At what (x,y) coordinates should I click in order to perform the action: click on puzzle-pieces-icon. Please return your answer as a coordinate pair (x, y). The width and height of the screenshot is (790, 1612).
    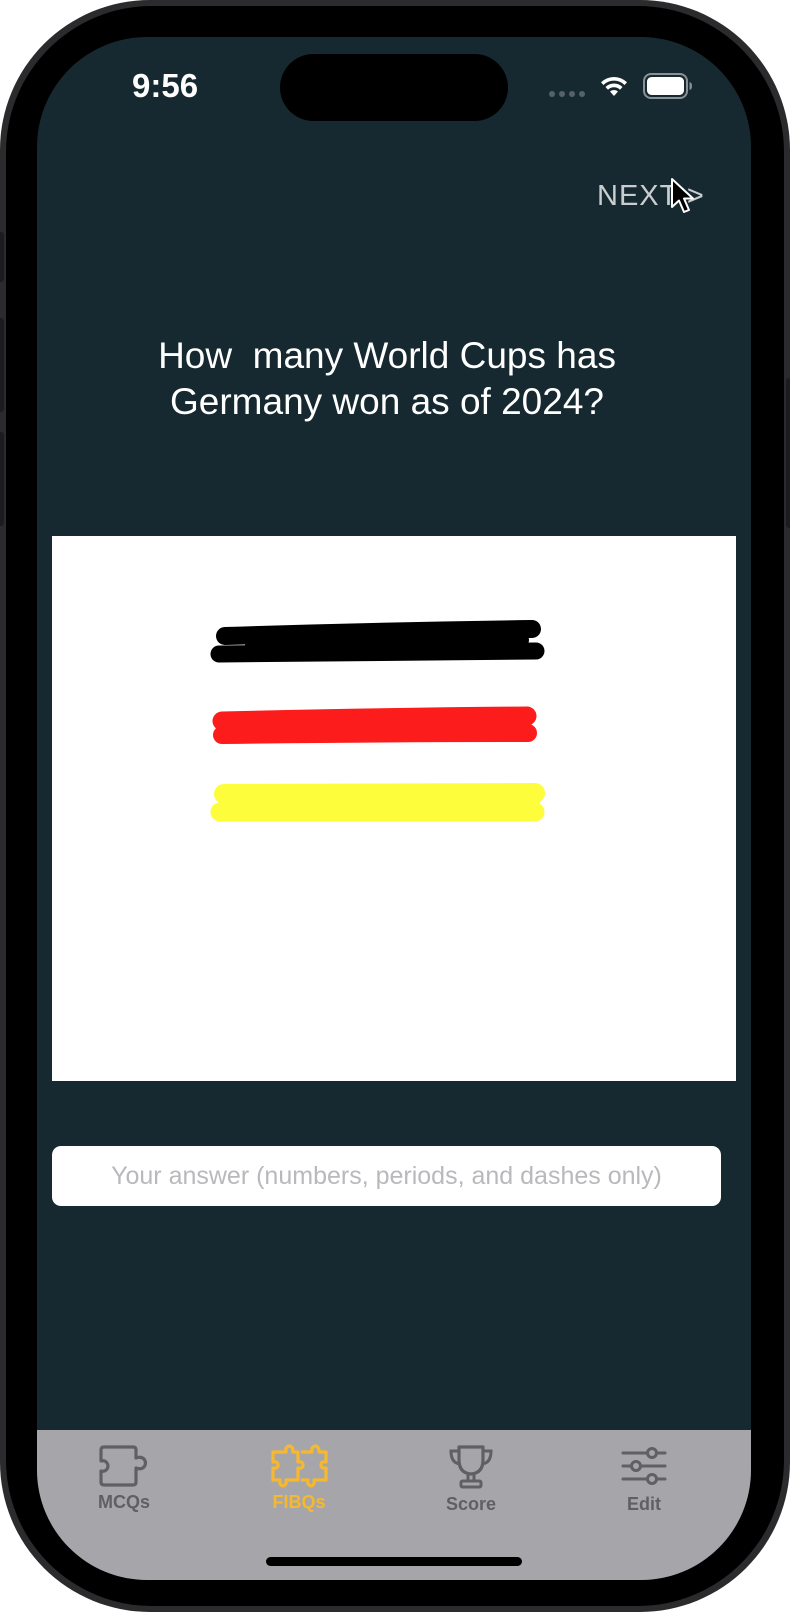
    Looking at the image, I should click on (299, 1466).